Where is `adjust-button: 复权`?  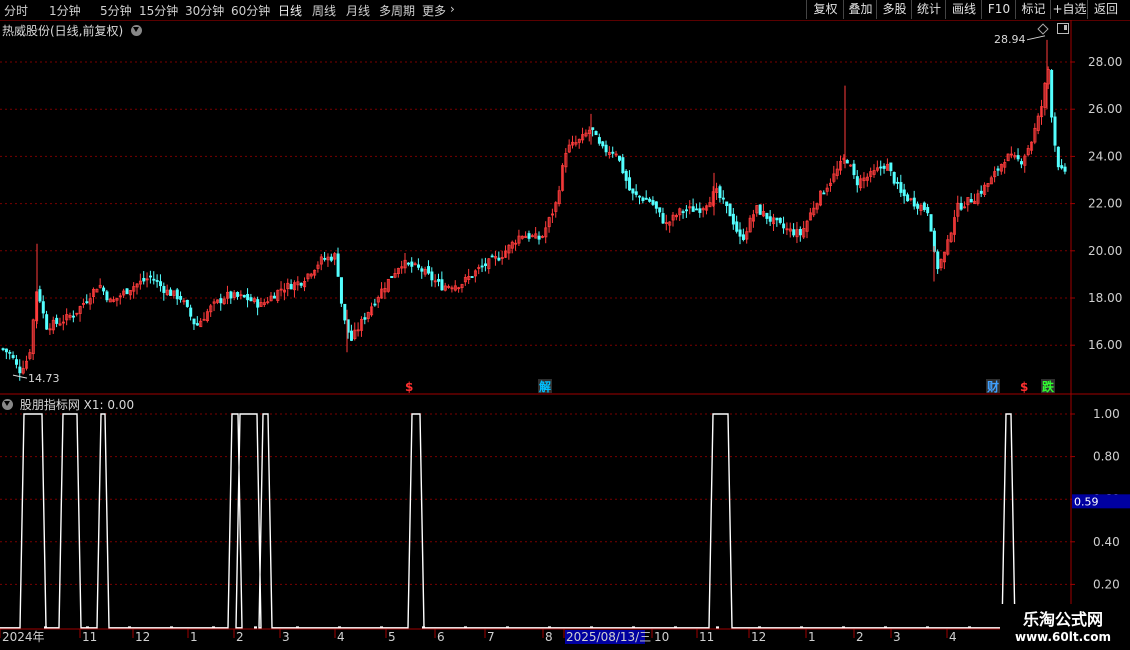 adjust-button: 复权 is located at coordinates (825, 9).